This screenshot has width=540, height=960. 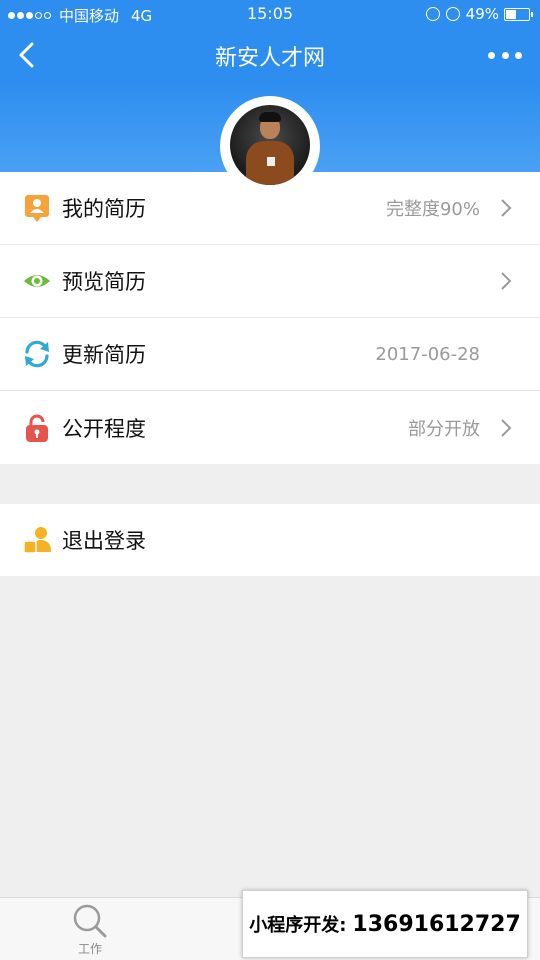 What do you see at coordinates (270, 14) in the screenshot?
I see `status-bar: 中国移动 4G 15:05 49%` at bounding box center [270, 14].